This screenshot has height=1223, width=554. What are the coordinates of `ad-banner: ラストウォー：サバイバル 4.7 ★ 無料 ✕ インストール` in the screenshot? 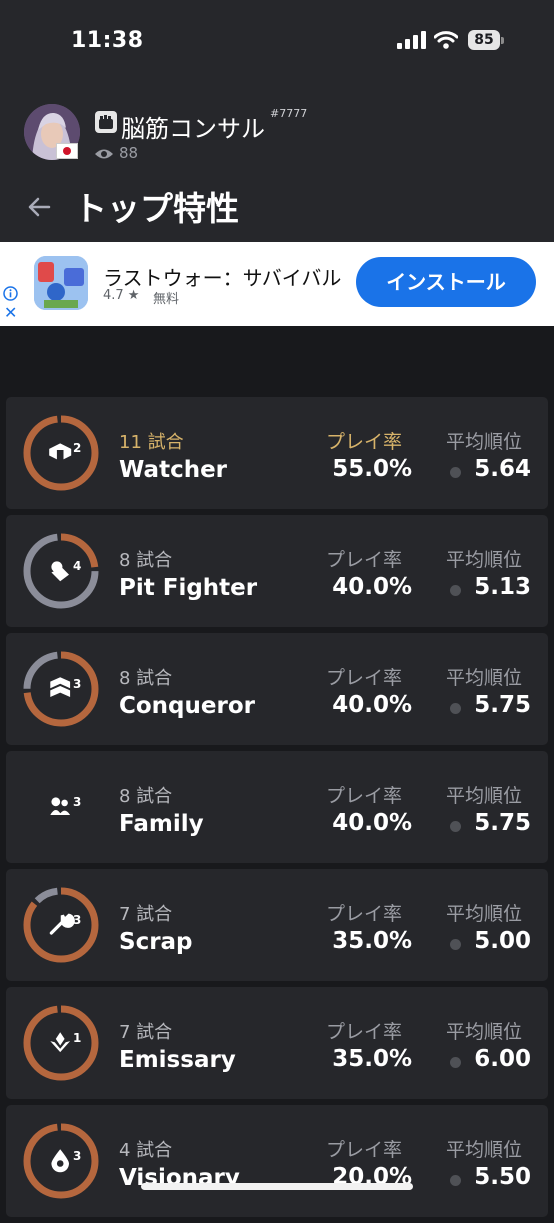 It's located at (277, 284).